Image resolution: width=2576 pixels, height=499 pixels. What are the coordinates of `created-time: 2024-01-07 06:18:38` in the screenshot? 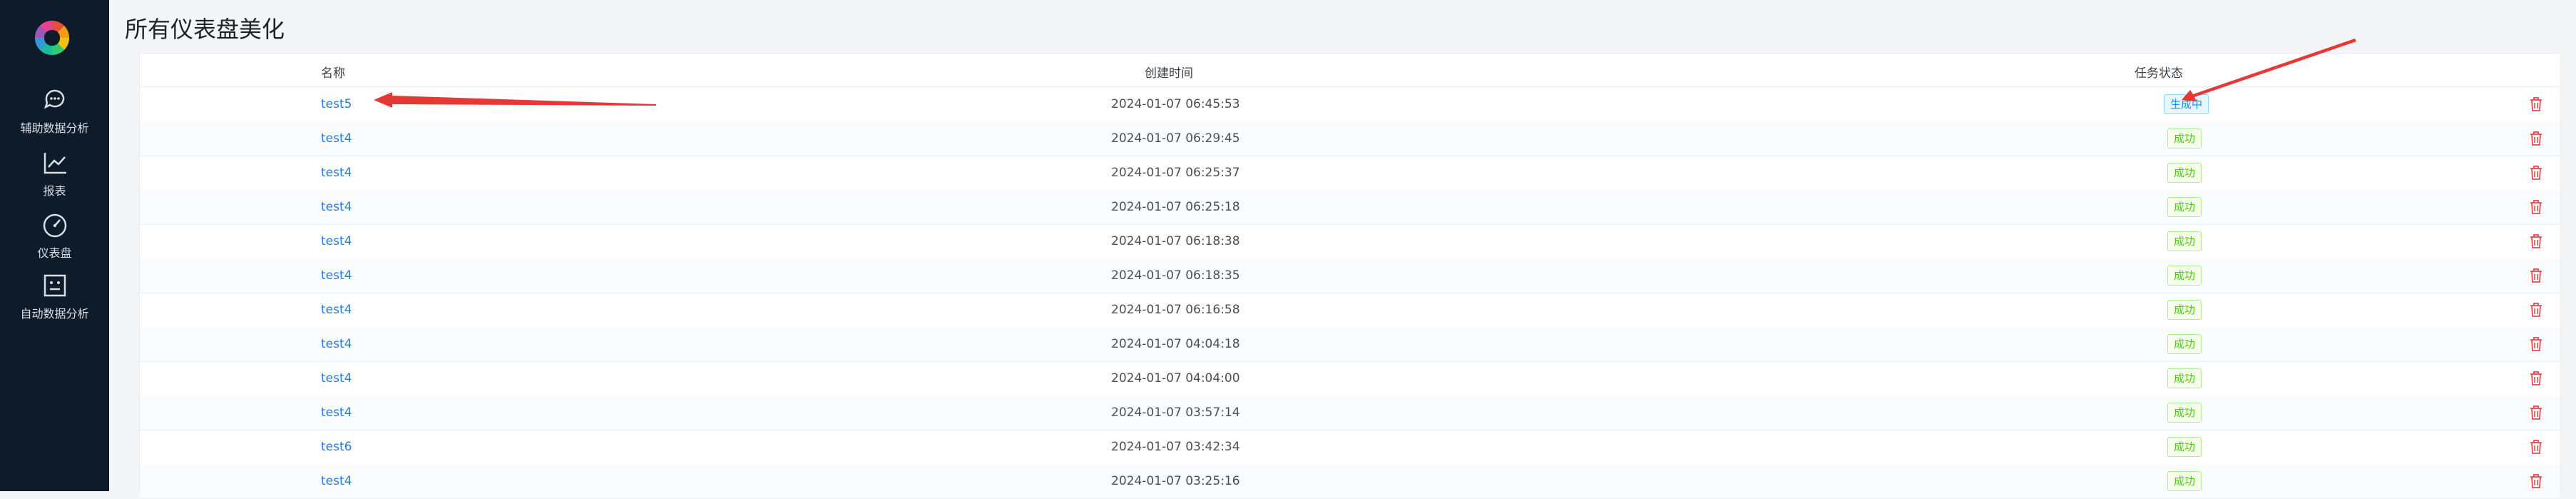 It's located at (1175, 241).